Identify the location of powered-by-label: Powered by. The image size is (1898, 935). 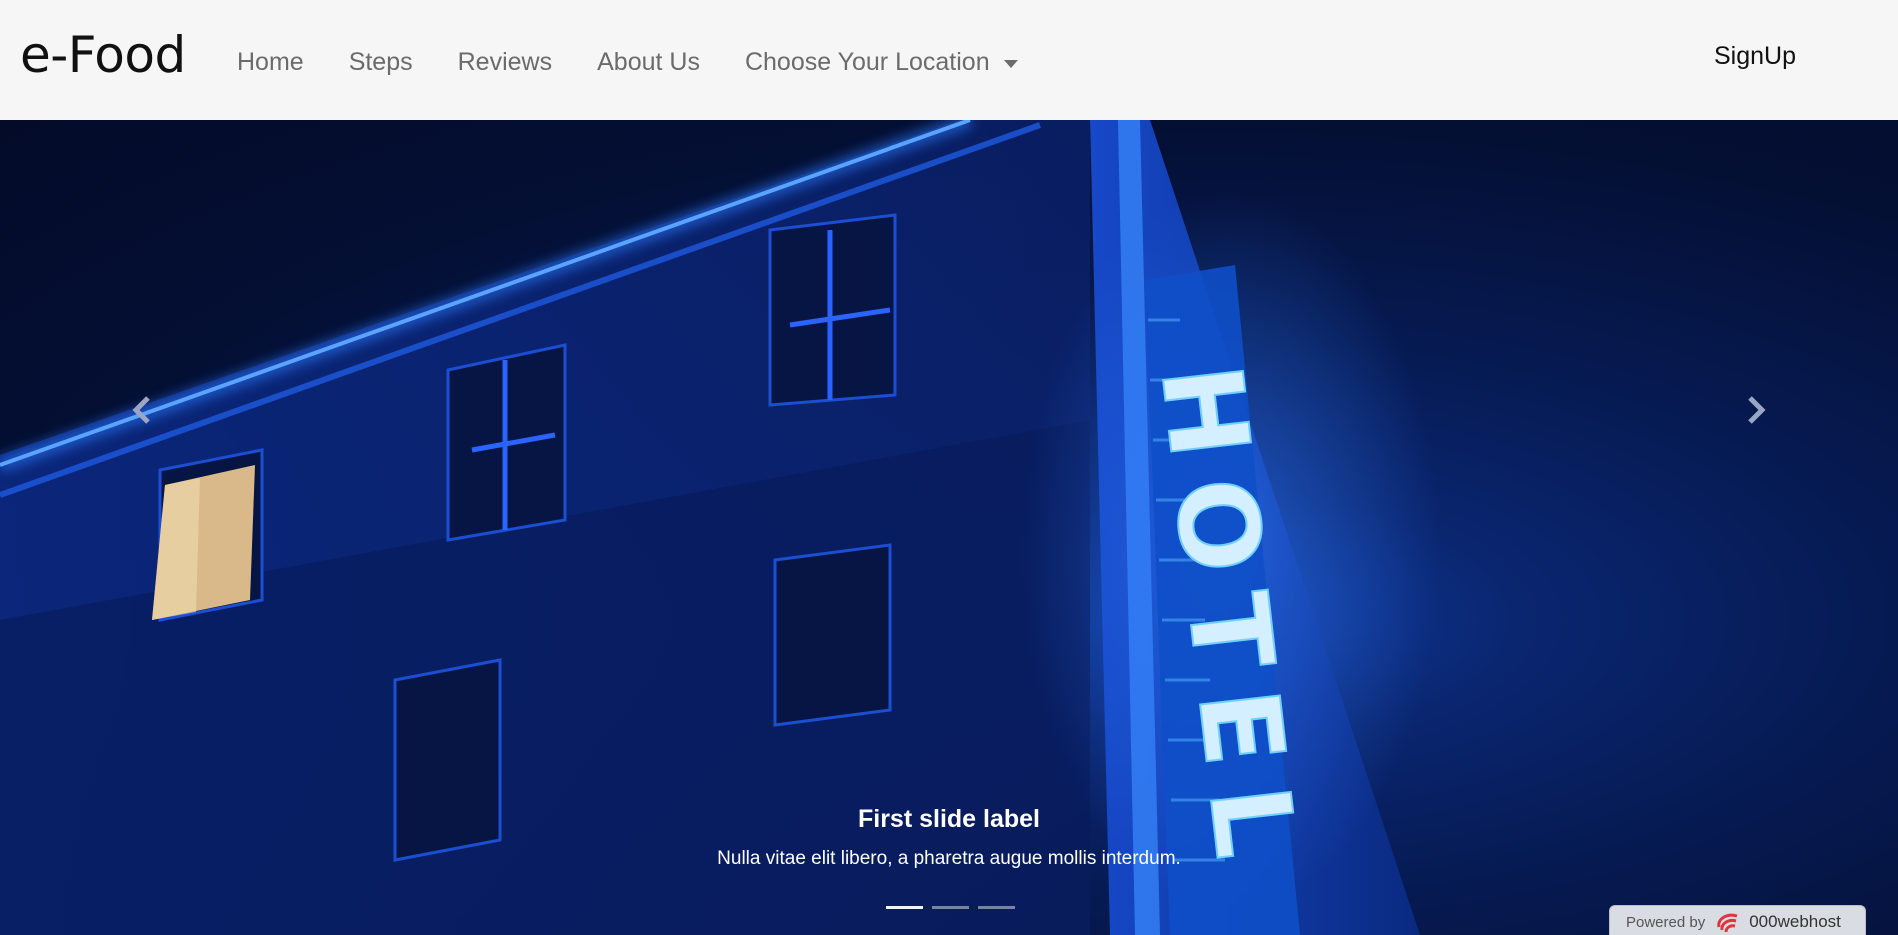
(1666, 922).